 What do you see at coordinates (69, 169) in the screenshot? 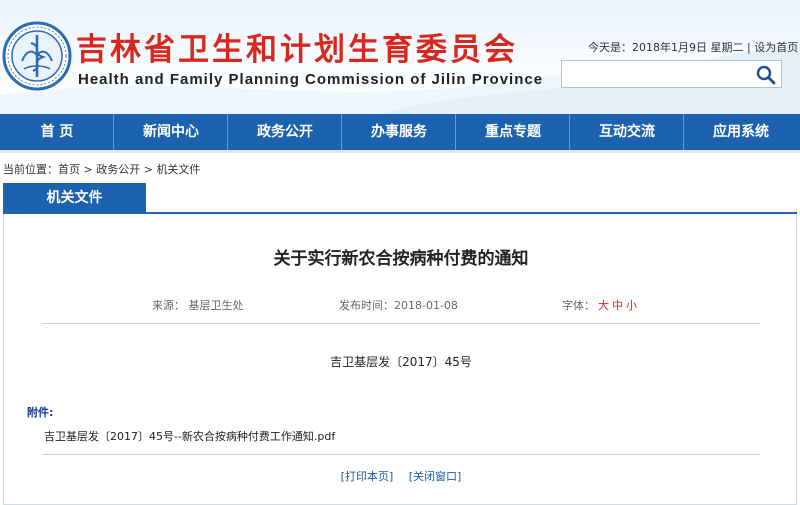
I see `breadcrumb-home: 首页` at bounding box center [69, 169].